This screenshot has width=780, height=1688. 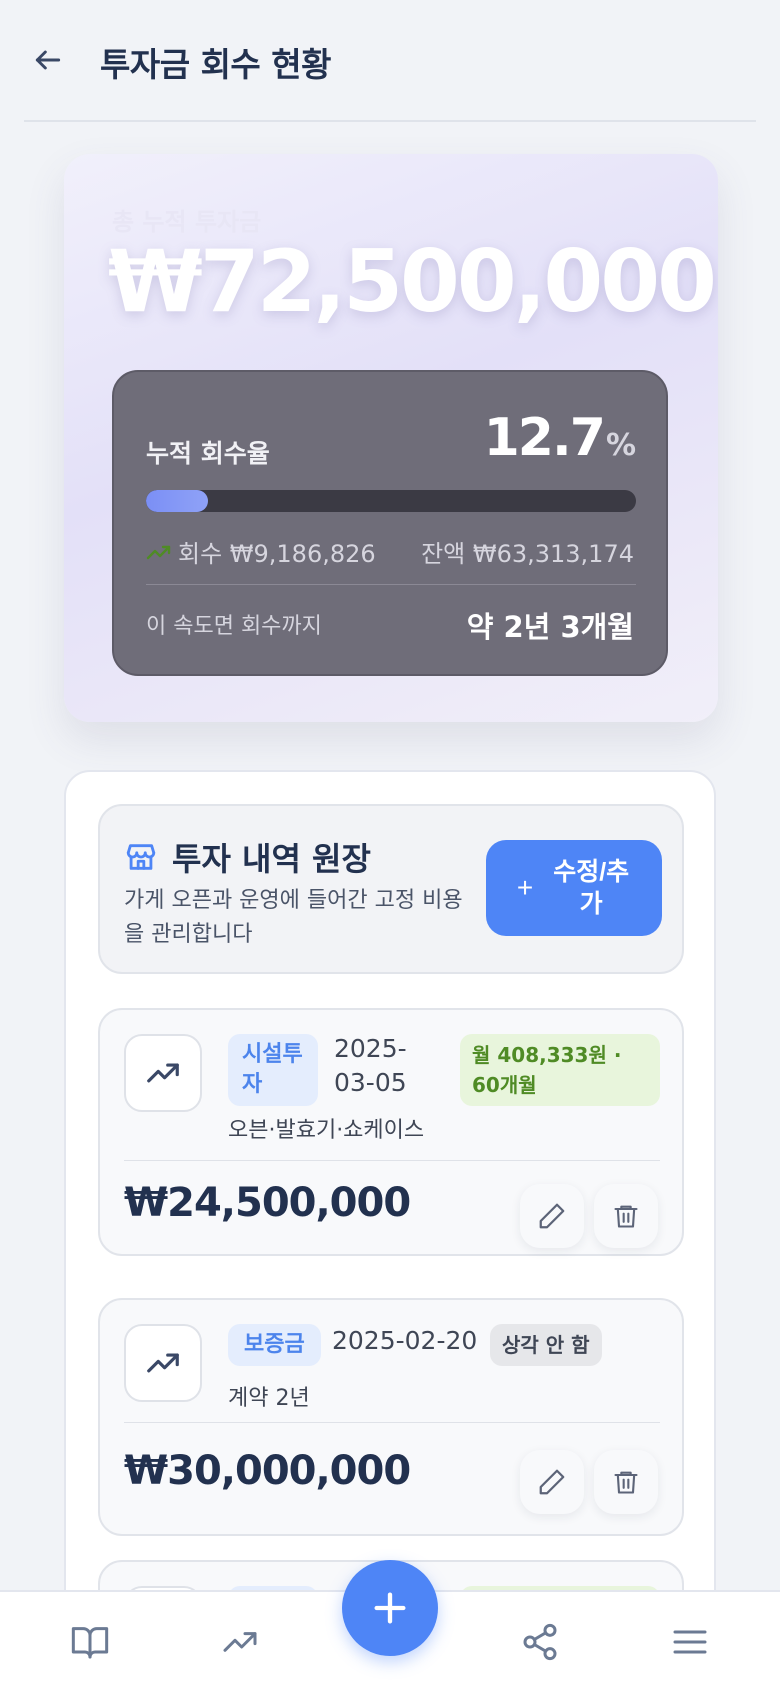 I want to click on depreciation-badge: 월 408,333원 · 60개월, so click(x=560, y=1070).